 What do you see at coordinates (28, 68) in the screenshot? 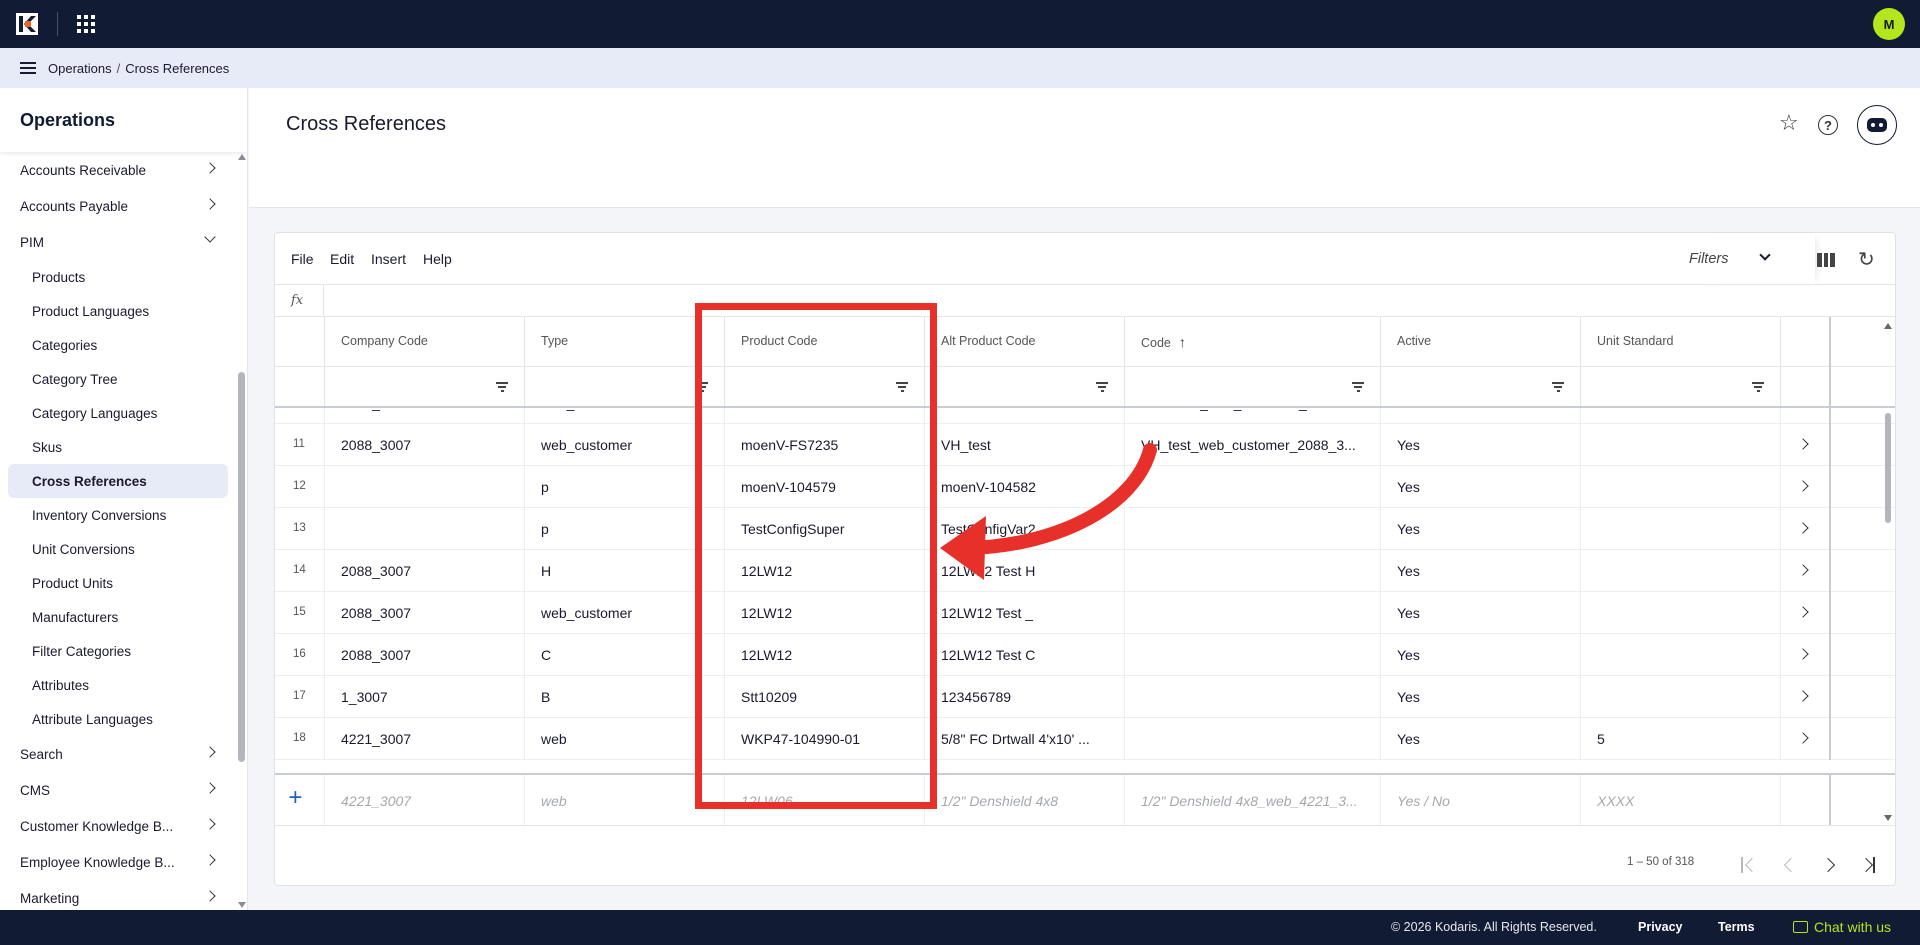
I see `hamburger-menu-icon` at bounding box center [28, 68].